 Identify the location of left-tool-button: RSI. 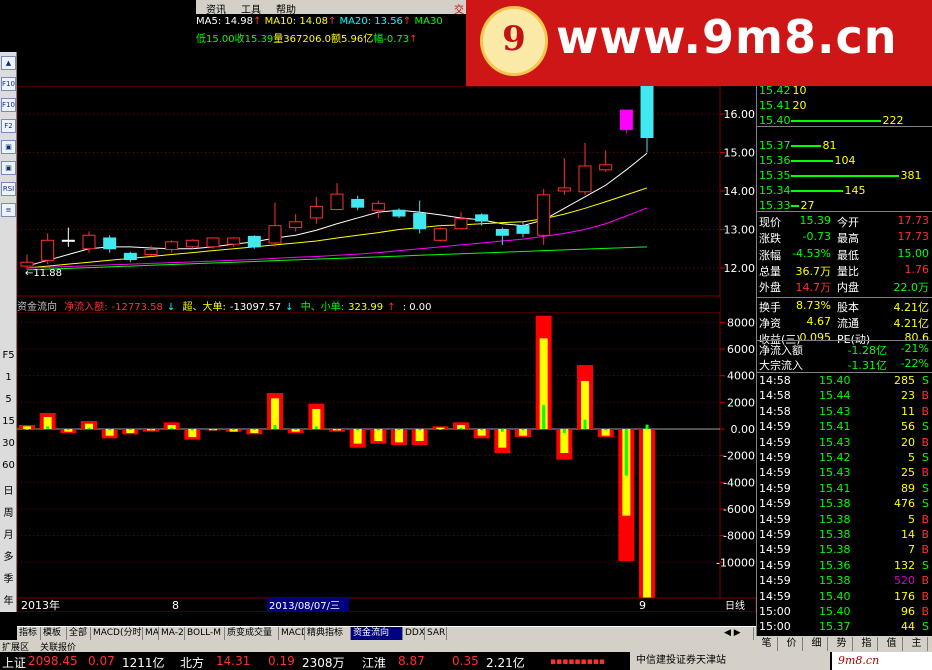
(8, 189).